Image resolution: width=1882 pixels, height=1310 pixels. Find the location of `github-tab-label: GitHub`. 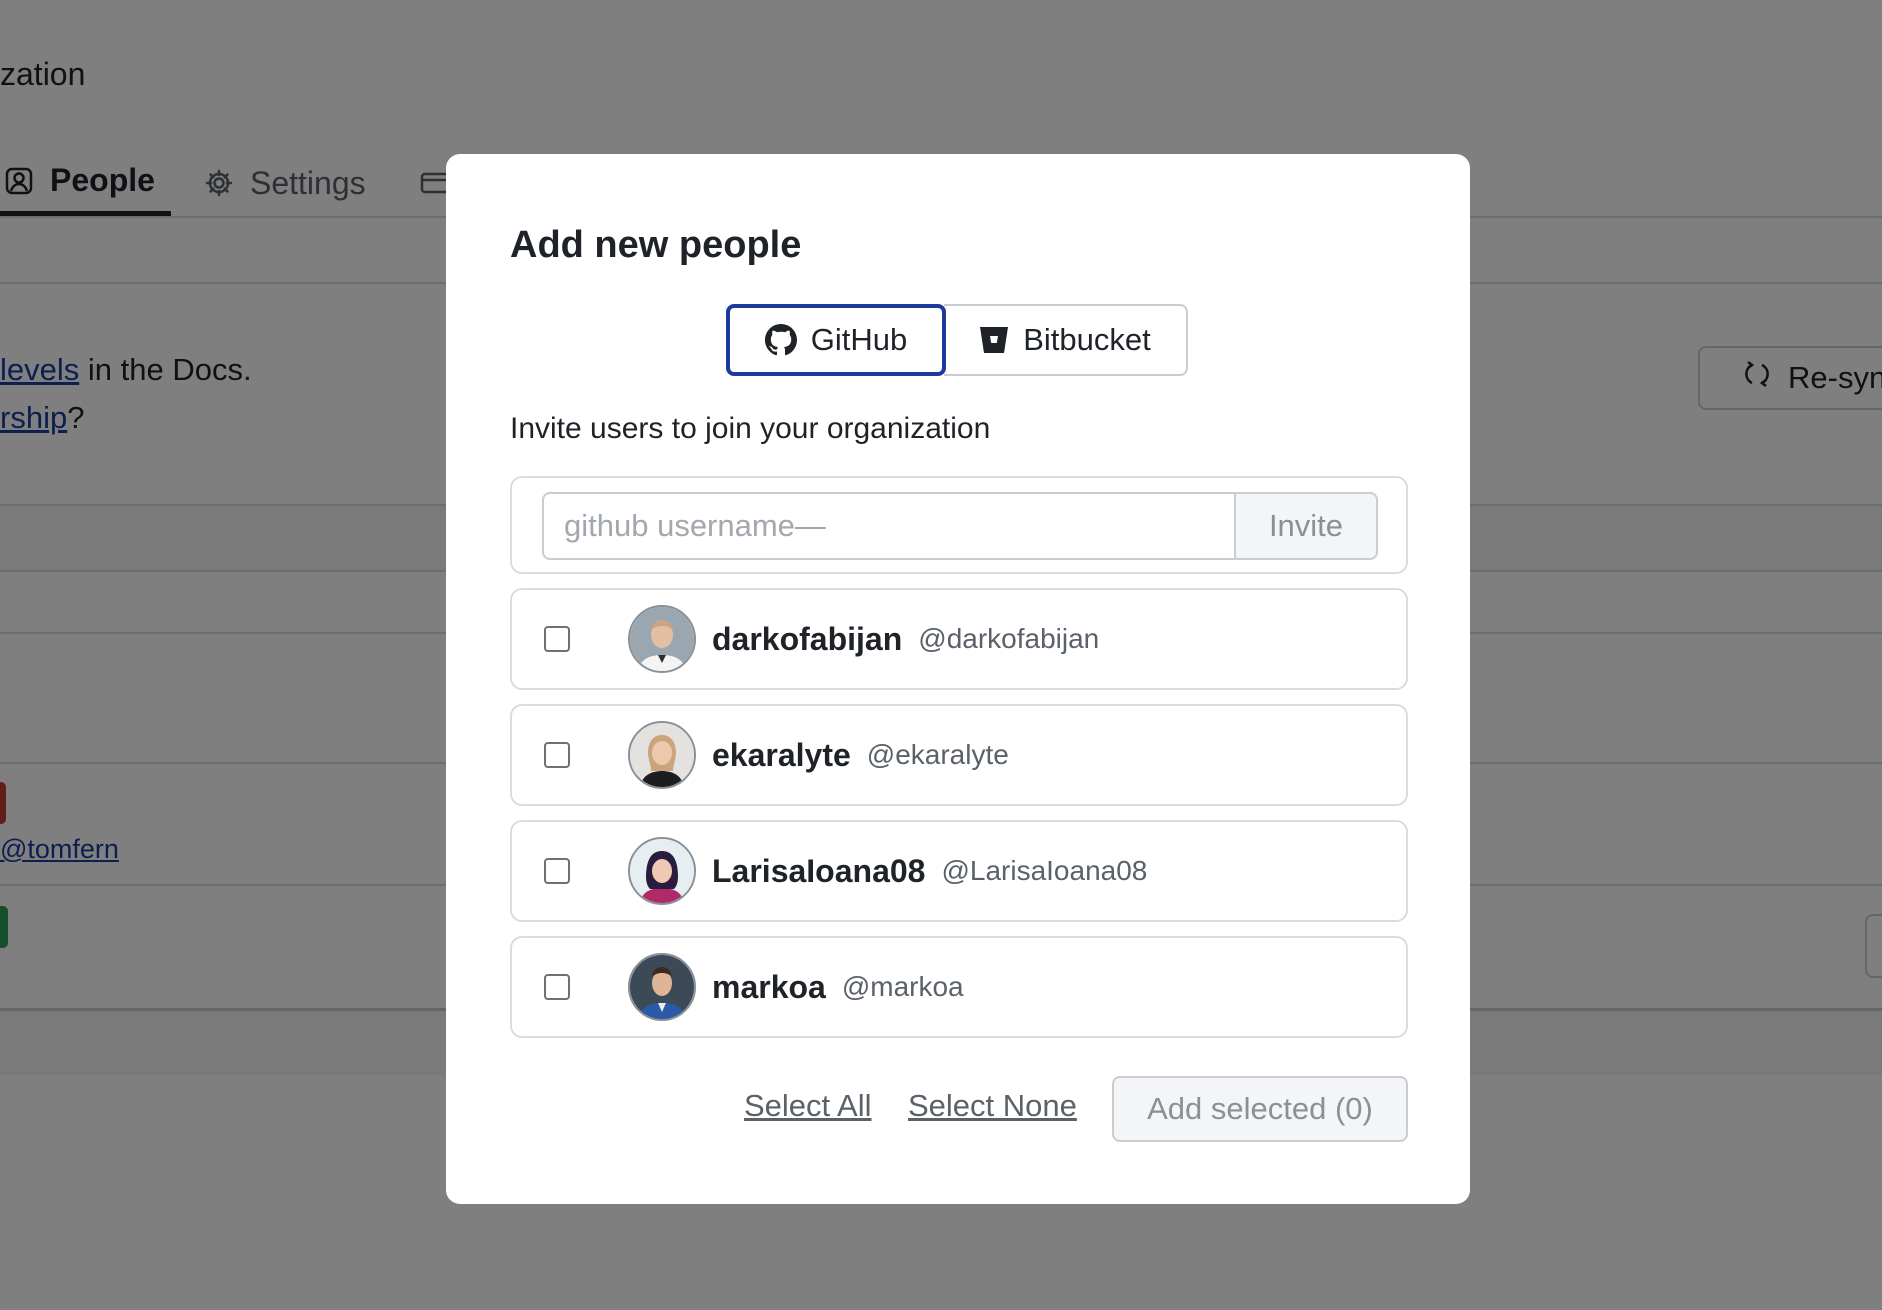

github-tab-label: GitHub is located at coordinates (859, 339).